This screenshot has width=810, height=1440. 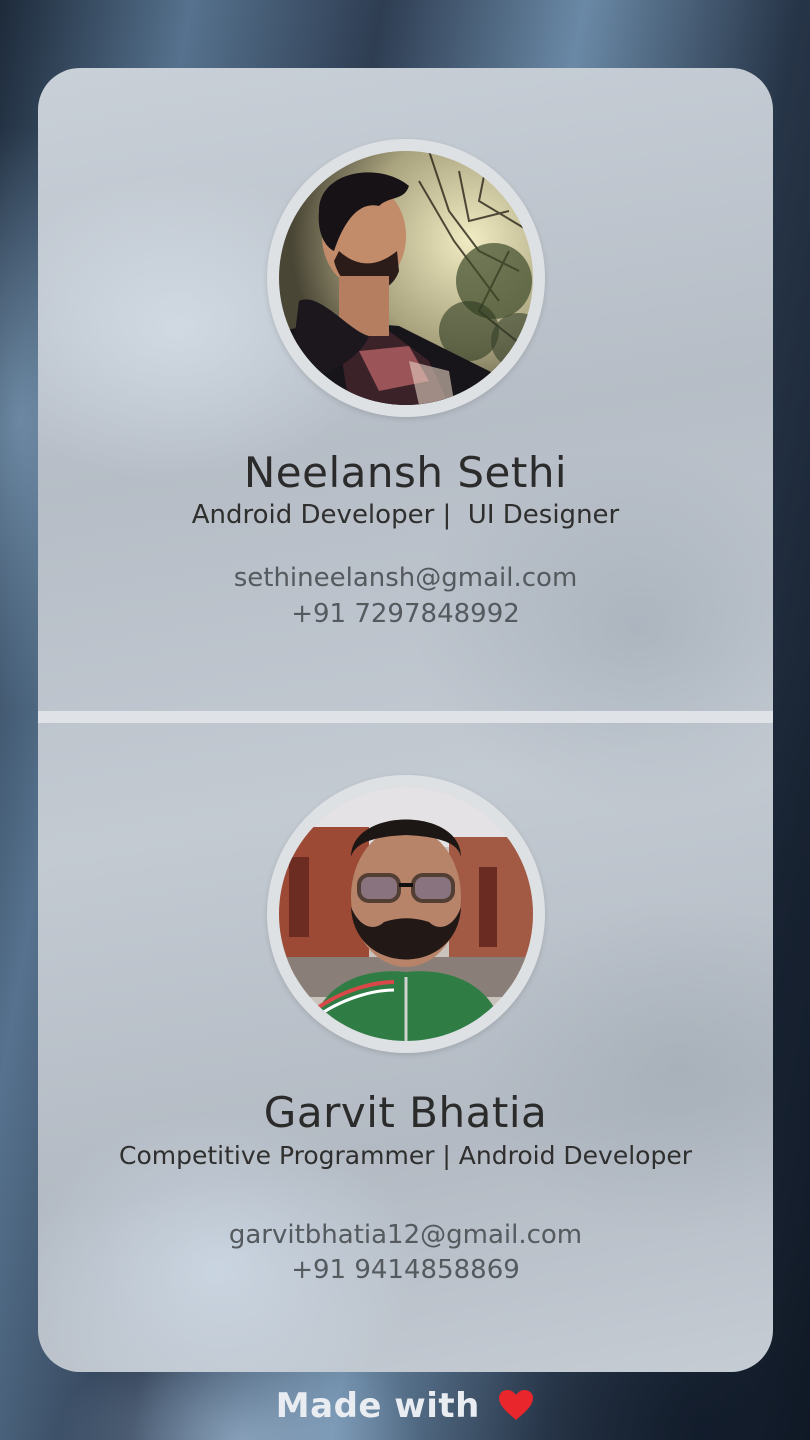 What do you see at coordinates (405, 472) in the screenshot?
I see `profile-name: Neelansh Sethi` at bounding box center [405, 472].